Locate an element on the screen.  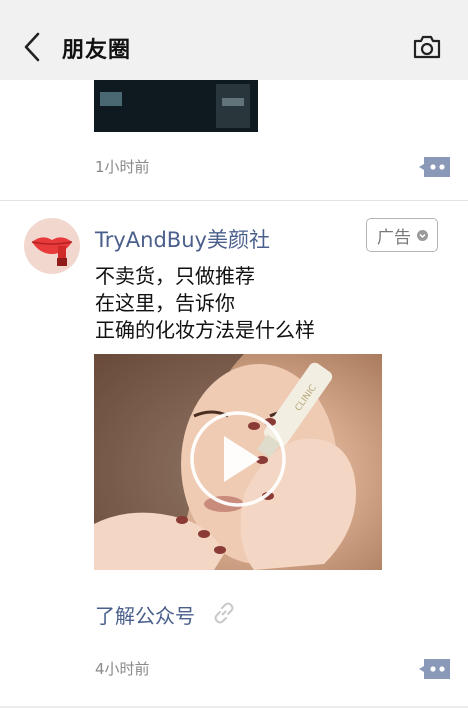
page-title: 朋友圈 is located at coordinates (97, 50).